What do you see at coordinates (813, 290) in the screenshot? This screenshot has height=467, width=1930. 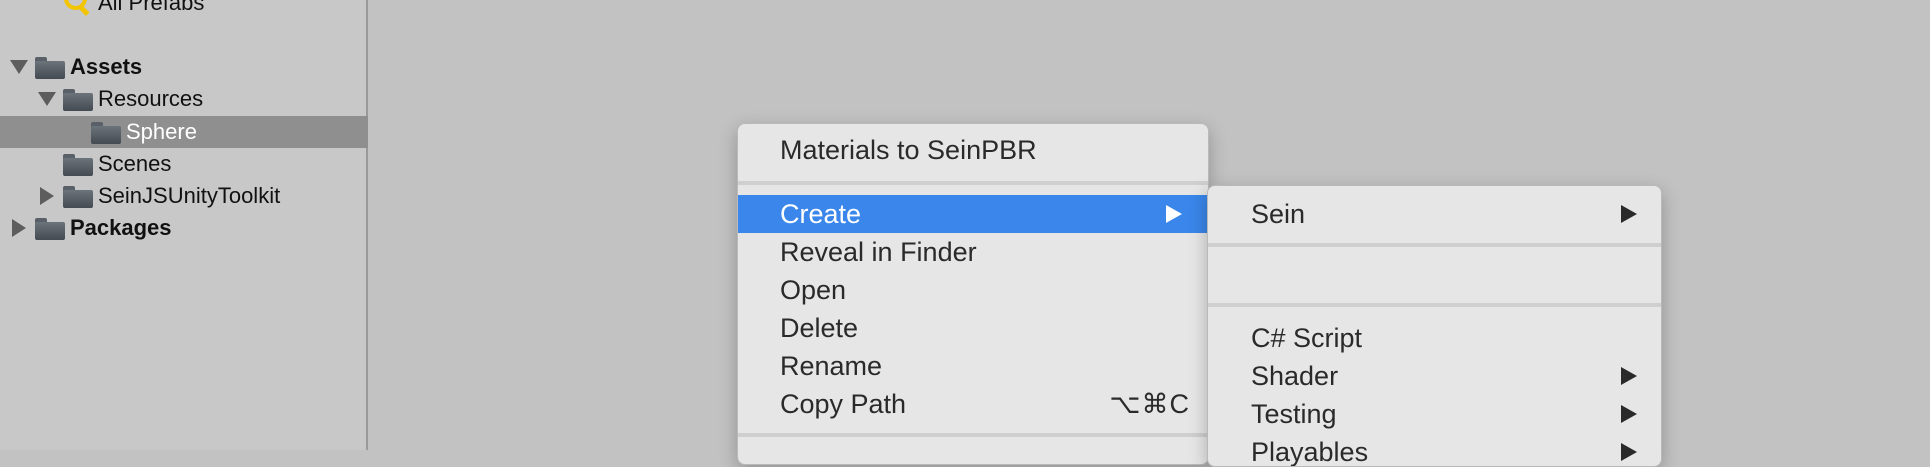 I see `menu-item-label: Open` at bounding box center [813, 290].